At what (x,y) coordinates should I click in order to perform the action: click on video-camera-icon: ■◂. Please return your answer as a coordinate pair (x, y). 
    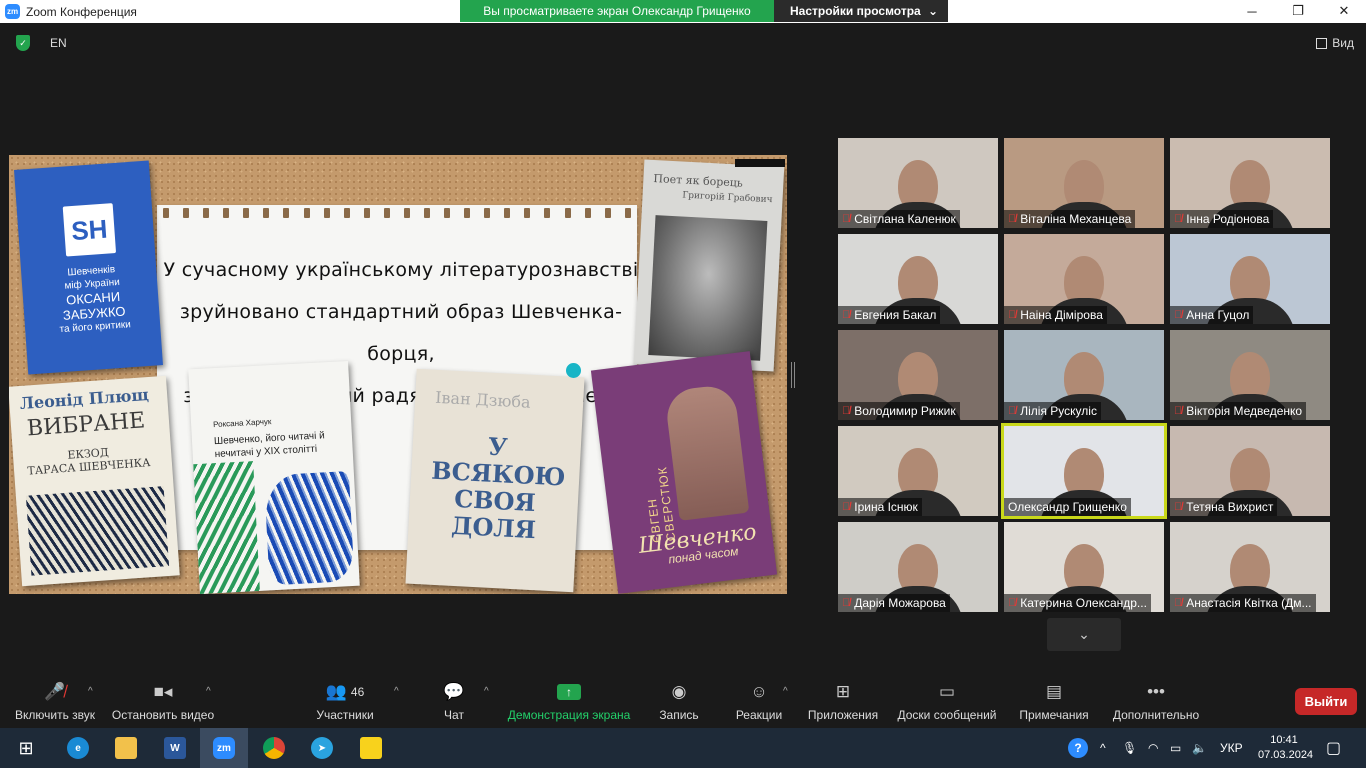
    Looking at the image, I should click on (163, 691).